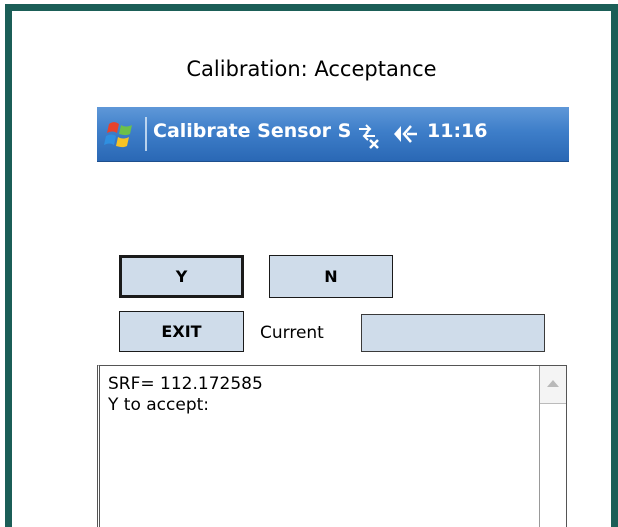 This screenshot has height=527, width=618. What do you see at coordinates (311, 69) in the screenshot?
I see `figure-caption: Calibration: Acceptance` at bounding box center [311, 69].